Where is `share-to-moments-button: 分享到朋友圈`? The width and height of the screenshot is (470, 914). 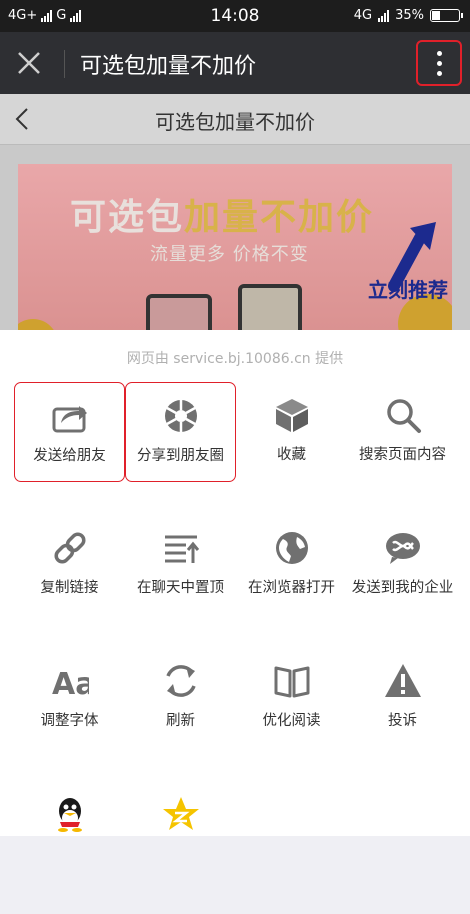
share-to-moments-button: 分享到朋友圈 is located at coordinates (180, 432).